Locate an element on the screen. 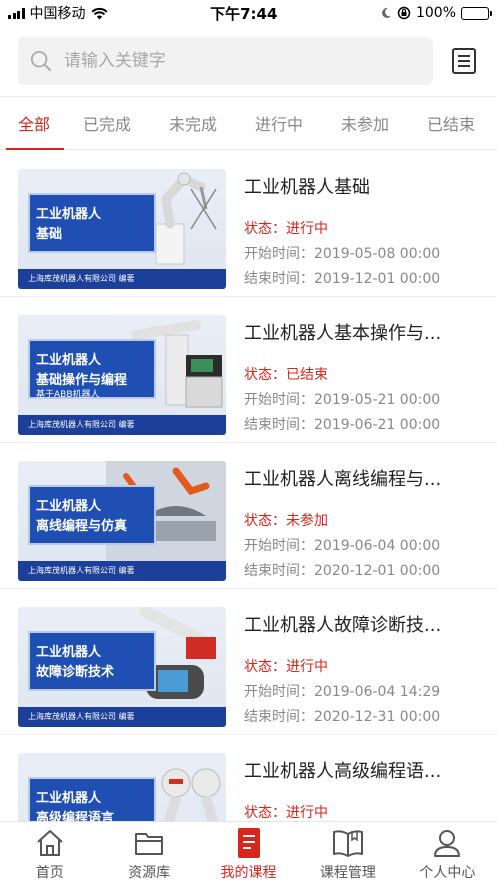 The width and height of the screenshot is (497, 883). tab-not-joined: 未参加 is located at coordinates (365, 123).